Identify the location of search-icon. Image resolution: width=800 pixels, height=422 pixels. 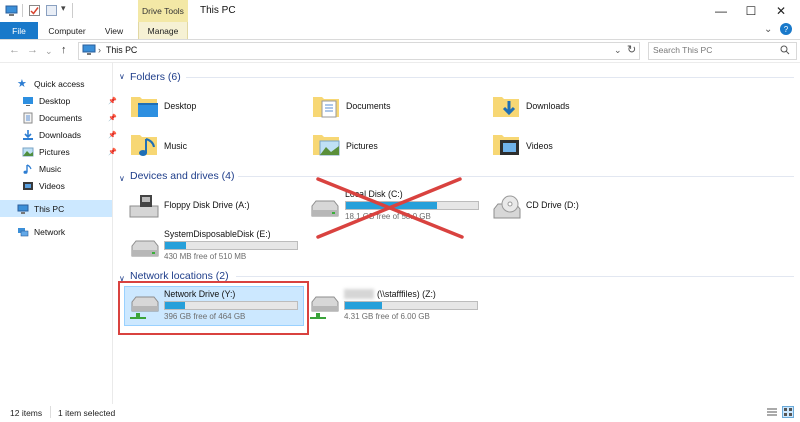
(785, 50).